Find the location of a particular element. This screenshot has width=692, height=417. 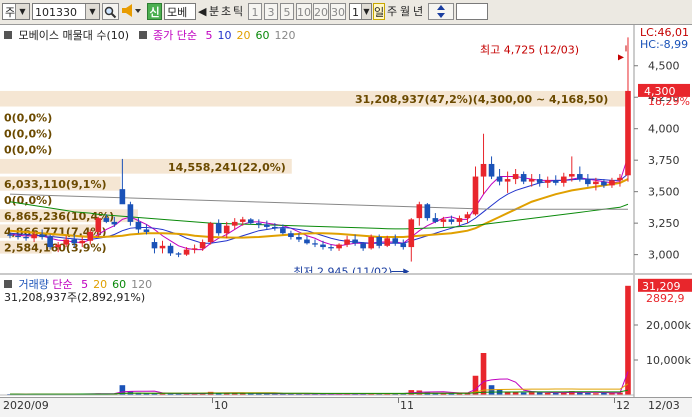

stock-name-field: 모베 is located at coordinates (180, 11).